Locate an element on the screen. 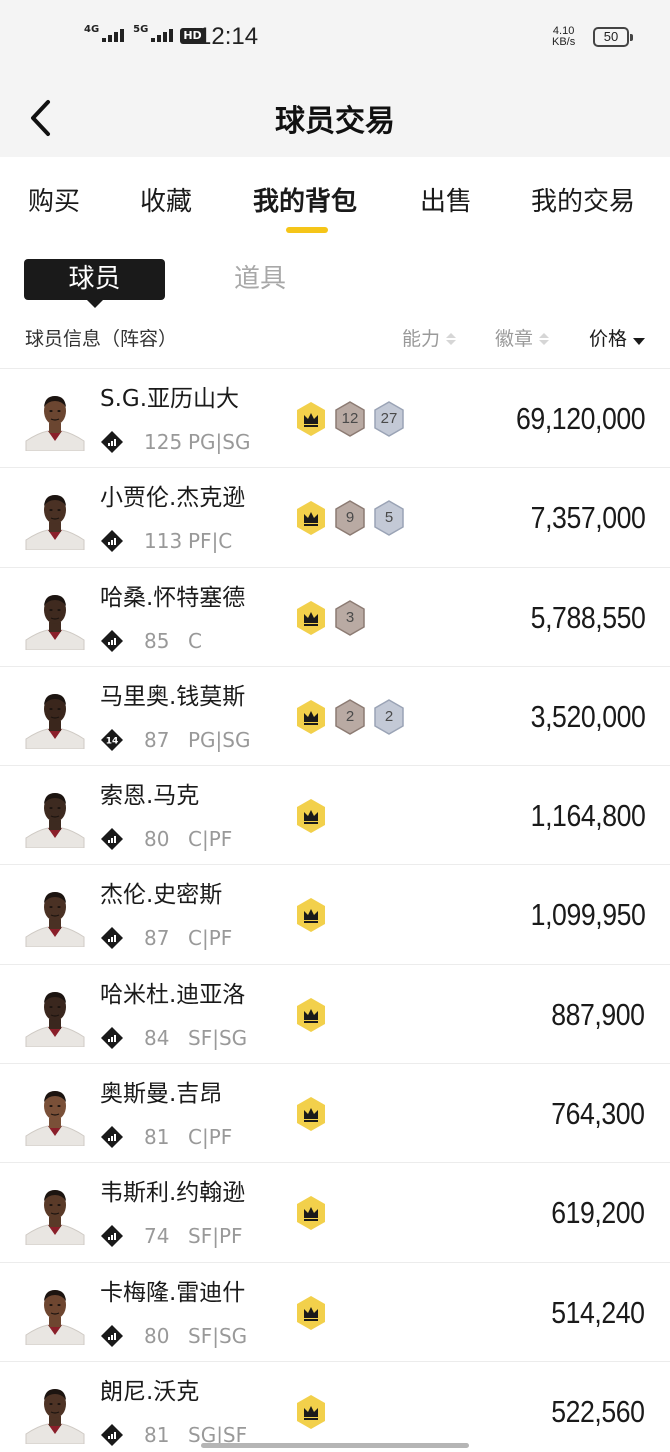 This screenshot has height=1452, width=670. player-row: 朗尼.沃克 81 SG|SF 522,560 is located at coordinates (335, 1407).